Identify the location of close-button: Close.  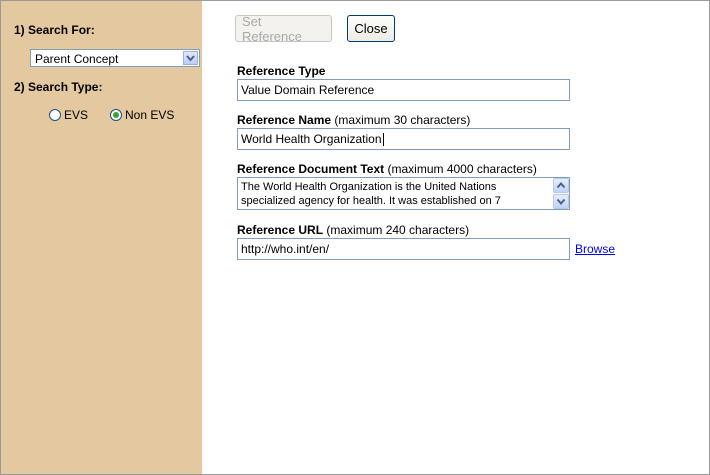
(371, 28).